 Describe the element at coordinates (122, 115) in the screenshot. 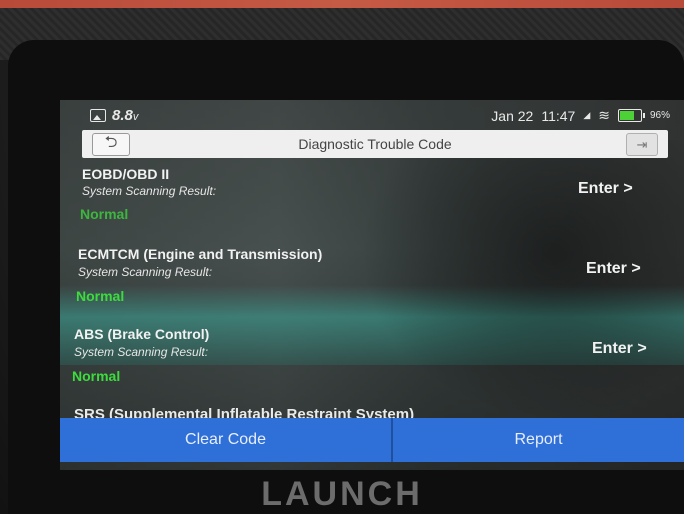

I see `voltage-value: 8.8` at that location.